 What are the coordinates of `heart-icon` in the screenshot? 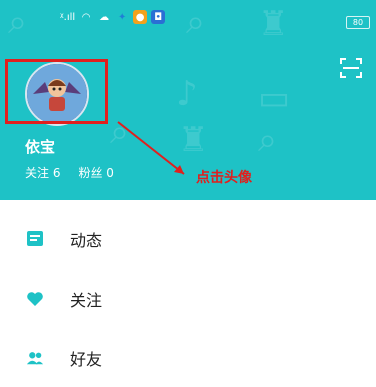 It's located at (35, 299).